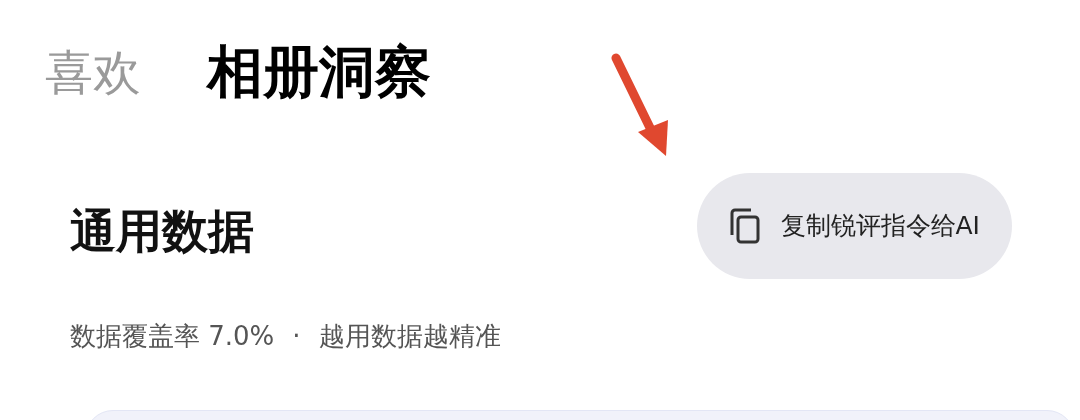 The width and height of the screenshot is (1080, 420). What do you see at coordinates (409, 336) in the screenshot?
I see `hint-text: 越用数据越精准` at bounding box center [409, 336].